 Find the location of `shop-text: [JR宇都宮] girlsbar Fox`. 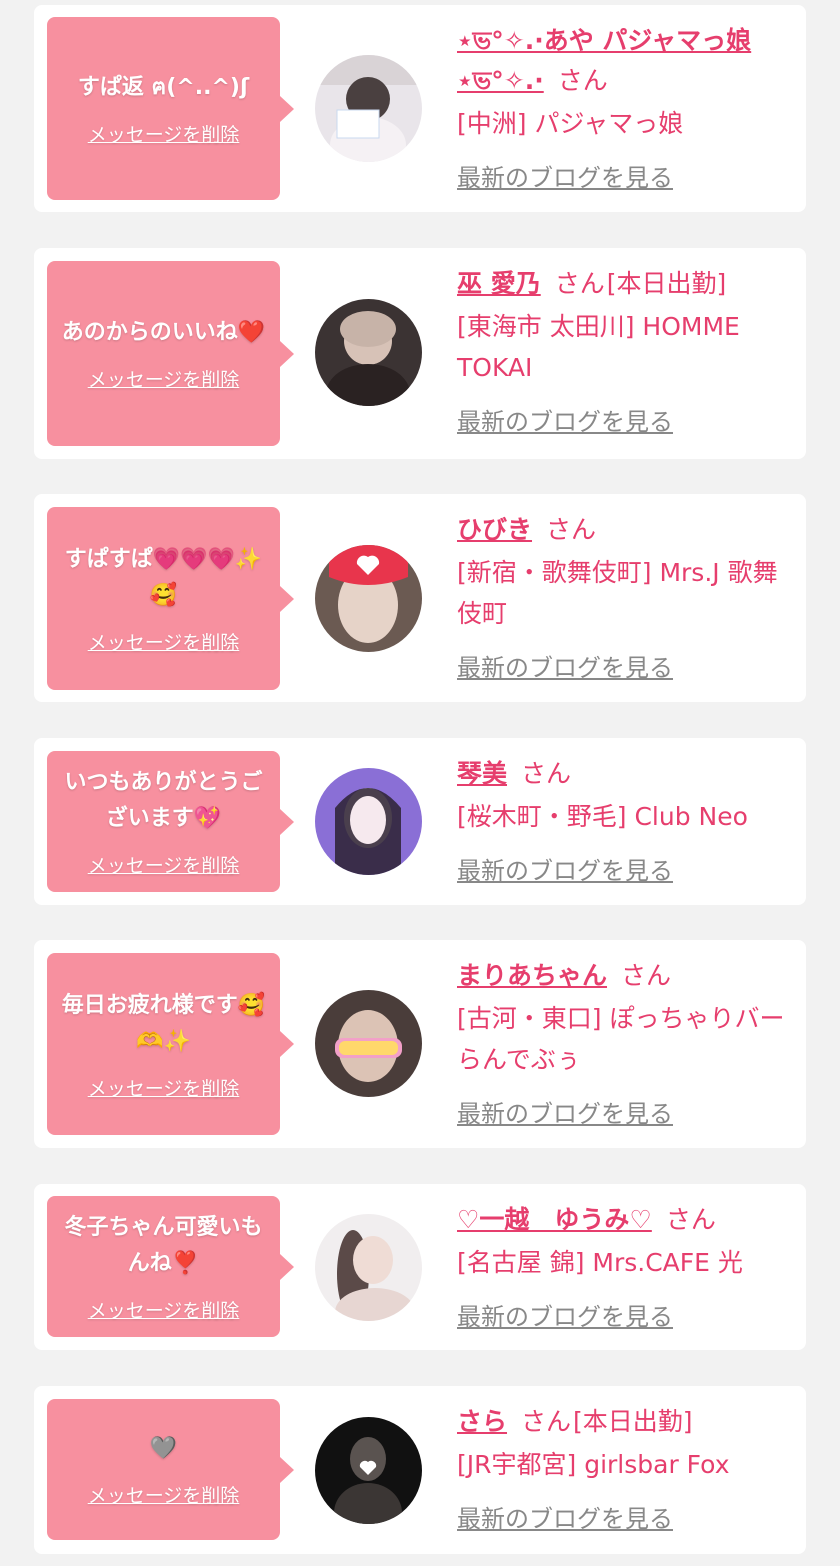

shop-text: [JR宇都宮] girlsbar Fox is located at coordinates (593, 1464).